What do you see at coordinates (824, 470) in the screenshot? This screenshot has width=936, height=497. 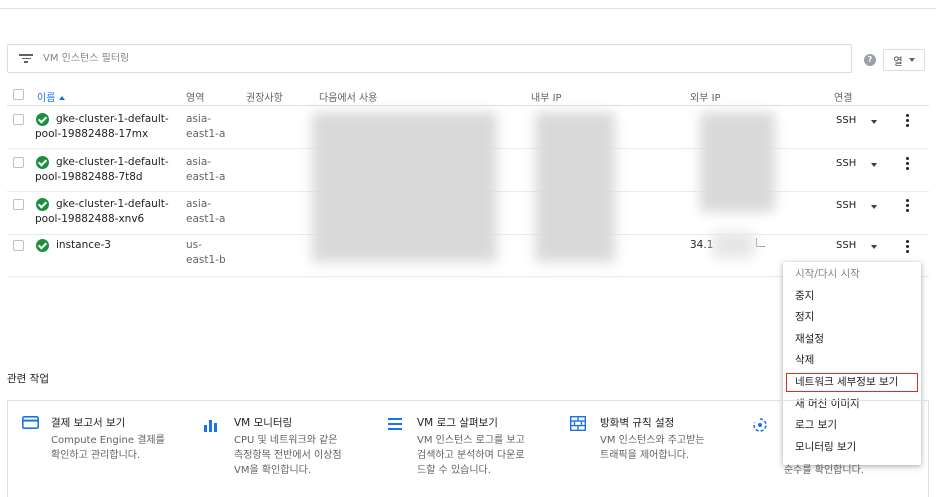 I see `related-card-description: 순수를 확인합니다.` at bounding box center [824, 470].